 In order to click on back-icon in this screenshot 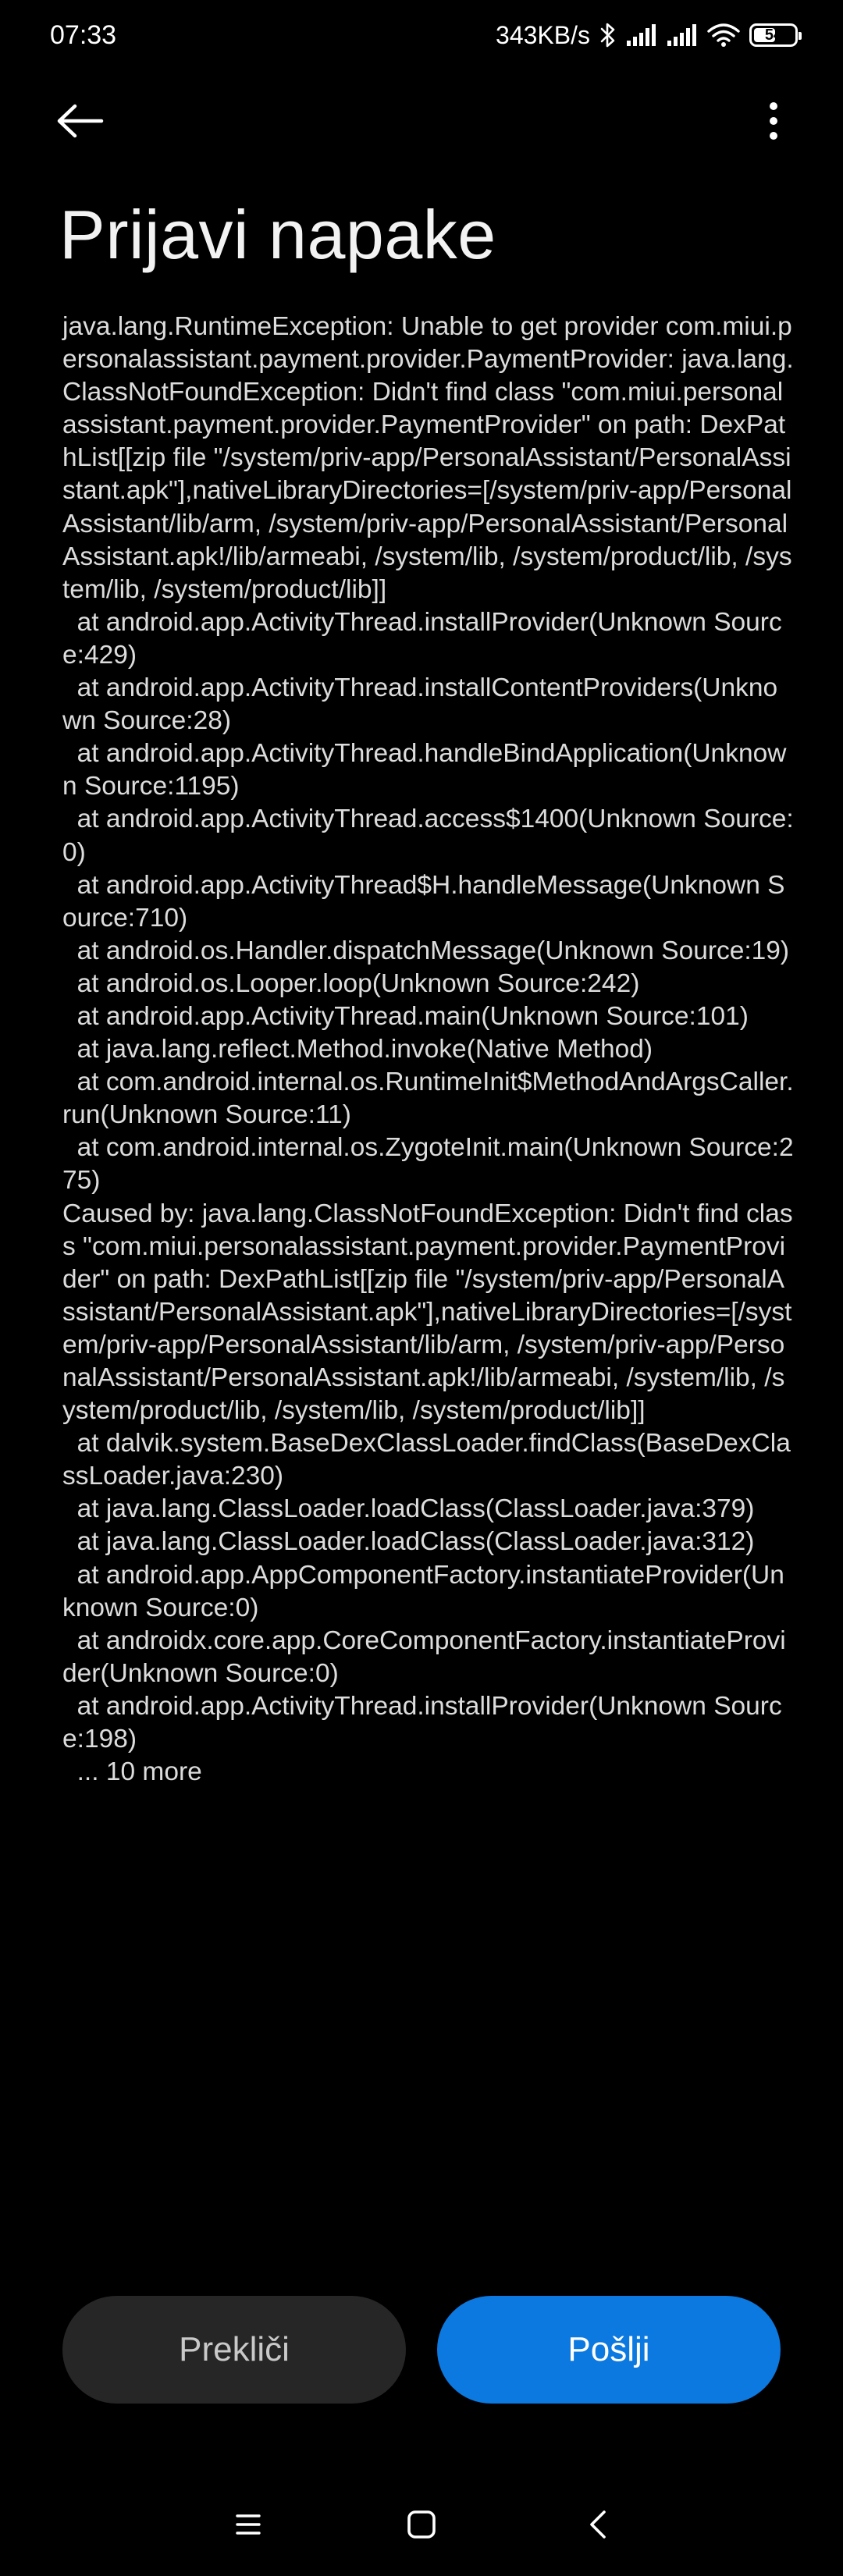, I will do `click(598, 2525)`.